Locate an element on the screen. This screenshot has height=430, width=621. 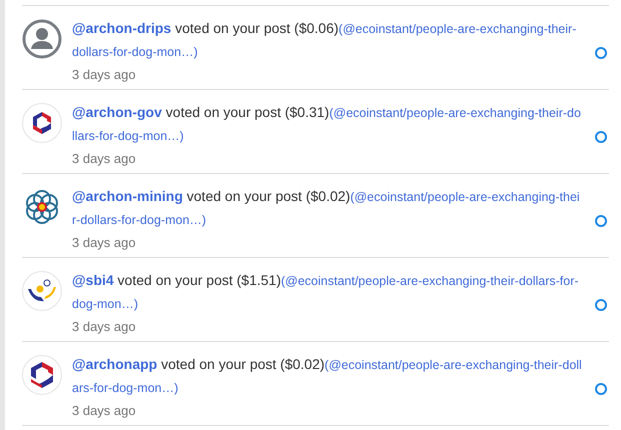
person-avatar-icon is located at coordinates (42, 39).